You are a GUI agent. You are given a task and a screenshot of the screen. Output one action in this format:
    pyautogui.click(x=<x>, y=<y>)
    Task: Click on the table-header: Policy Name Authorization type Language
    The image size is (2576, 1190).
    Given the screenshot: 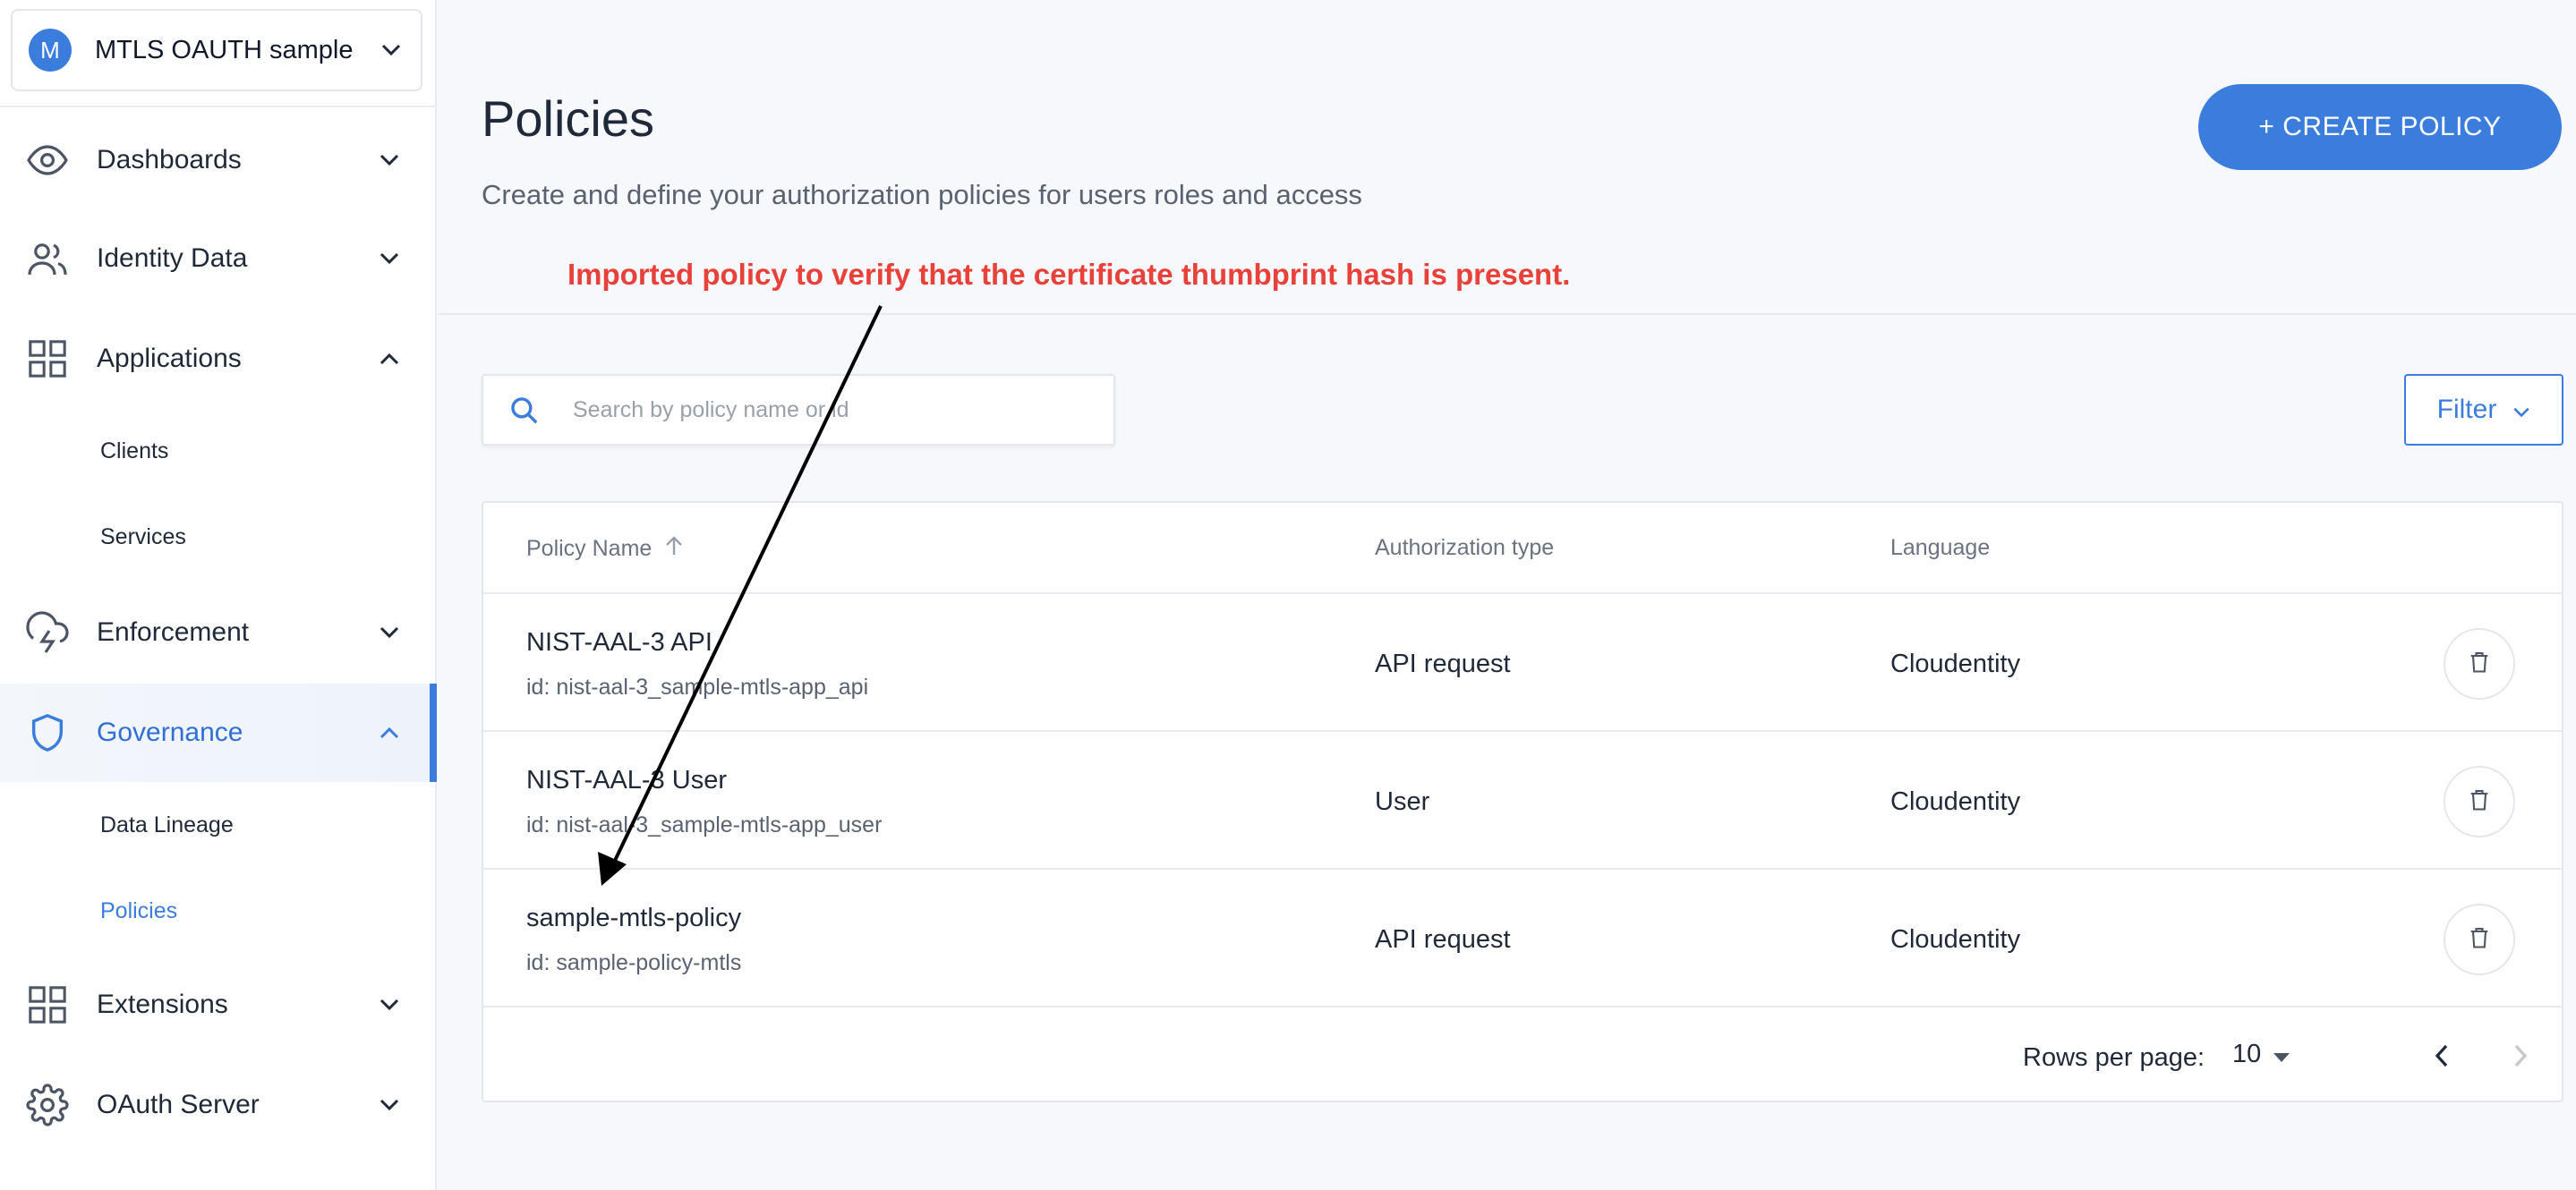 What is the action you would take?
    pyautogui.click(x=1522, y=548)
    